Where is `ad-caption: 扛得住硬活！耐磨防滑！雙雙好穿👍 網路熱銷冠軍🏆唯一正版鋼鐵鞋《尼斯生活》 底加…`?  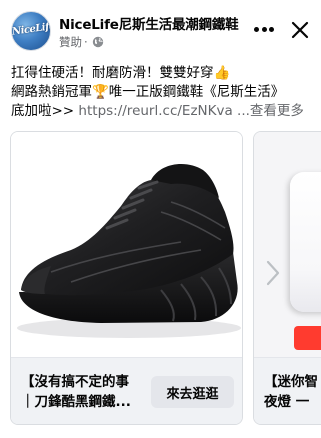
ad-caption: 扛得住硬活！耐磨防滑！雙雙好穿👍 網路熱銷冠軍🏆唯一正版鋼鐵鞋《尼斯生活》 底加… is located at coordinates (161, 92).